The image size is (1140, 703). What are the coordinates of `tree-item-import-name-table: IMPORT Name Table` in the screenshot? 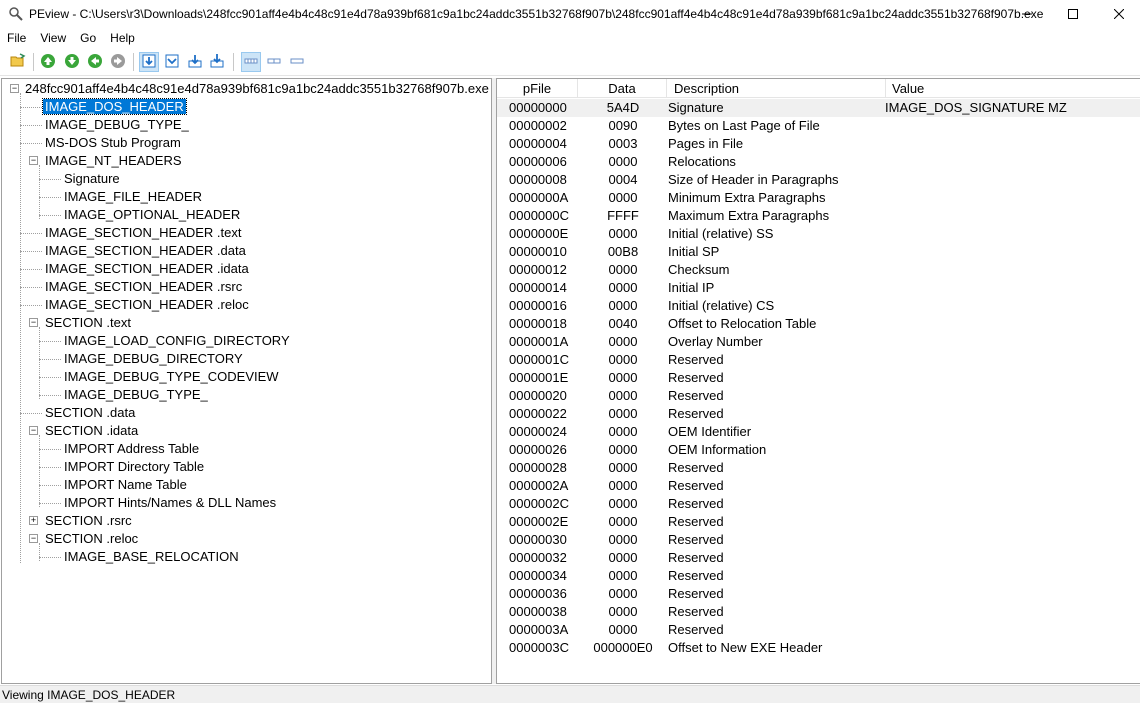 It's located at (125, 485).